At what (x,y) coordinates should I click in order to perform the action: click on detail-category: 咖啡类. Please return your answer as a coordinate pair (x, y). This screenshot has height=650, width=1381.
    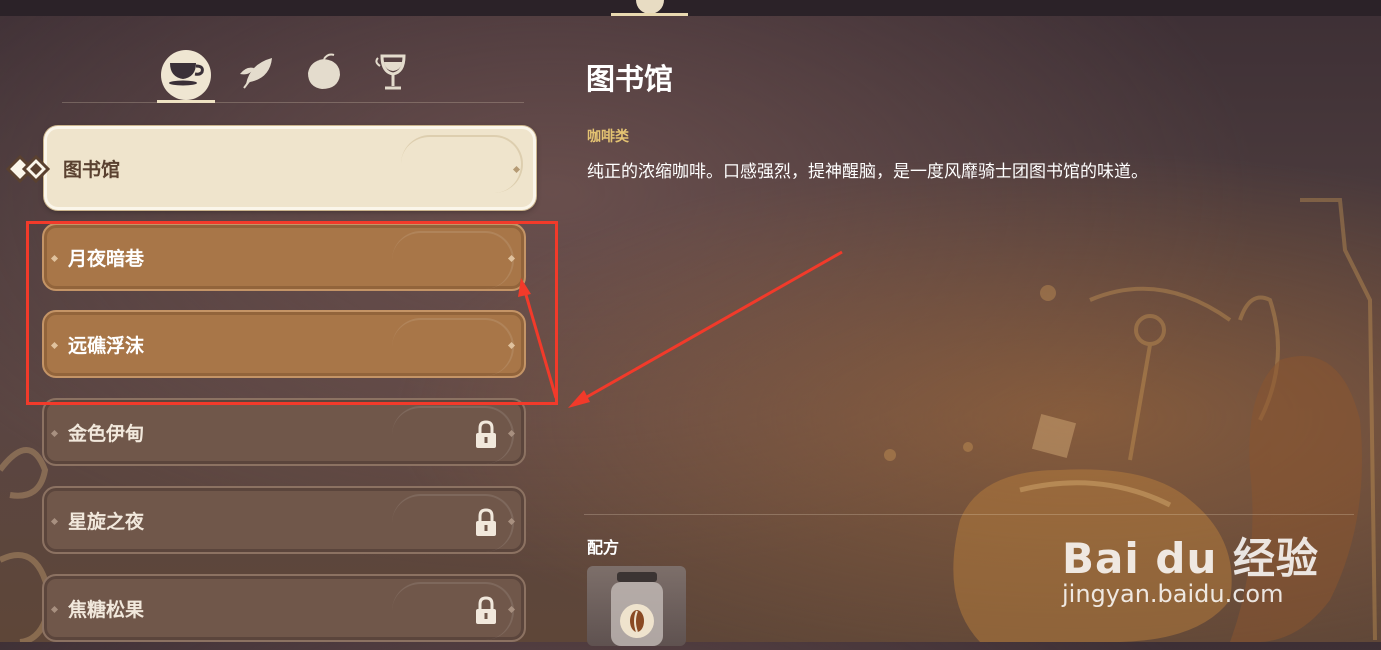
    Looking at the image, I should click on (608, 137).